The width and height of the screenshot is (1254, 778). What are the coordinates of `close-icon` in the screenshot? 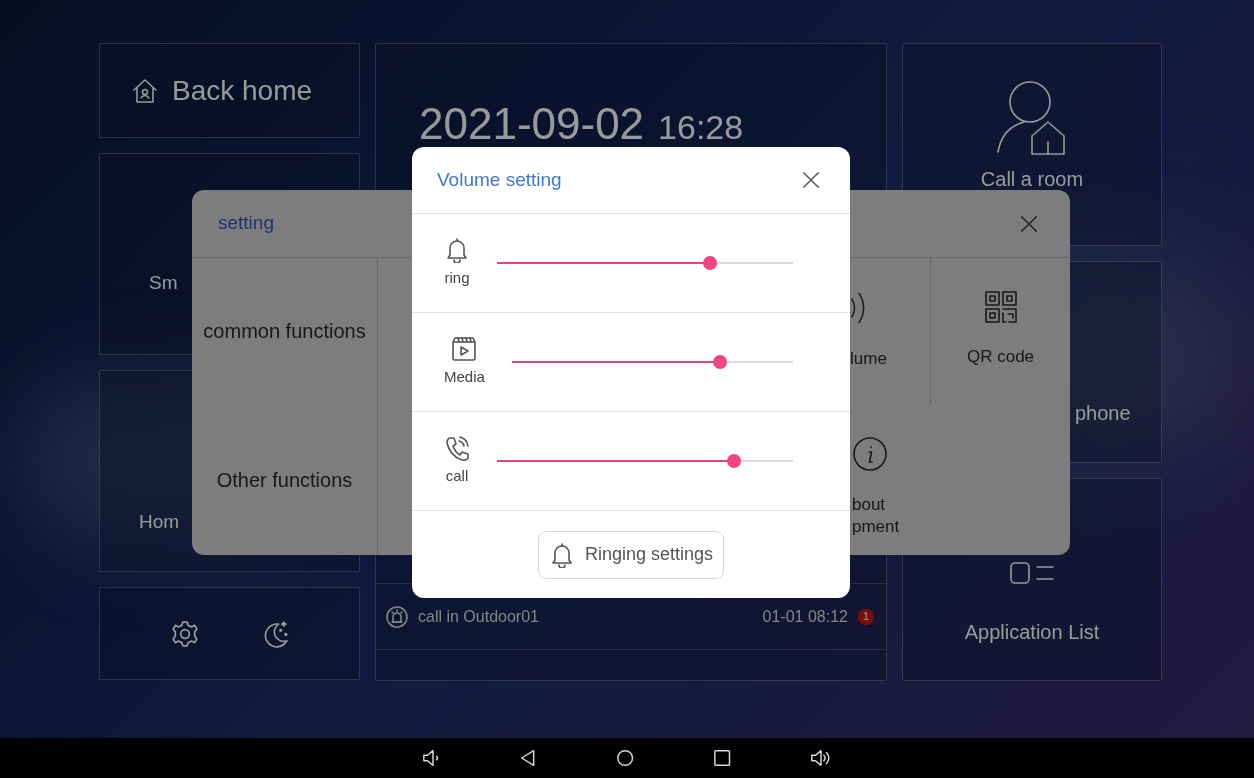 It's located at (811, 180).